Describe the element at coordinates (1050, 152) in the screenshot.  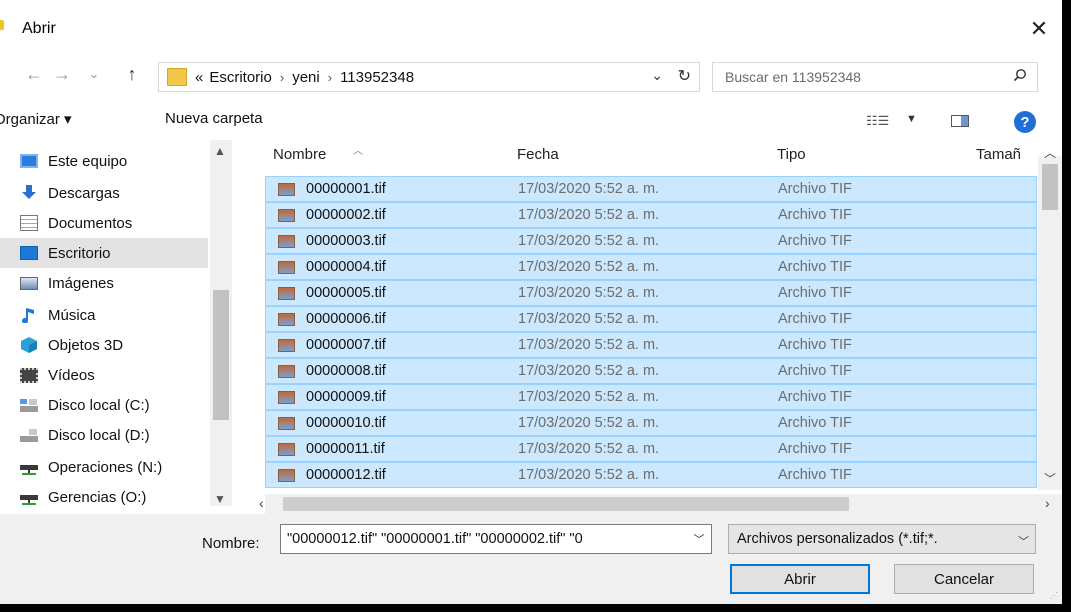
I see `scroll-up-icon: ︿` at that location.